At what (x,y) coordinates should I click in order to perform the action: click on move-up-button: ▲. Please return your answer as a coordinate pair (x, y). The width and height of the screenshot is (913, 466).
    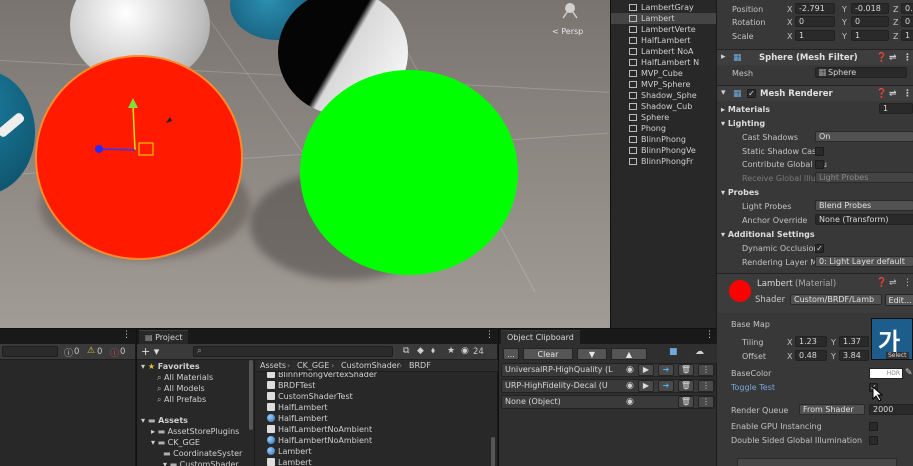
    Looking at the image, I should click on (629, 354).